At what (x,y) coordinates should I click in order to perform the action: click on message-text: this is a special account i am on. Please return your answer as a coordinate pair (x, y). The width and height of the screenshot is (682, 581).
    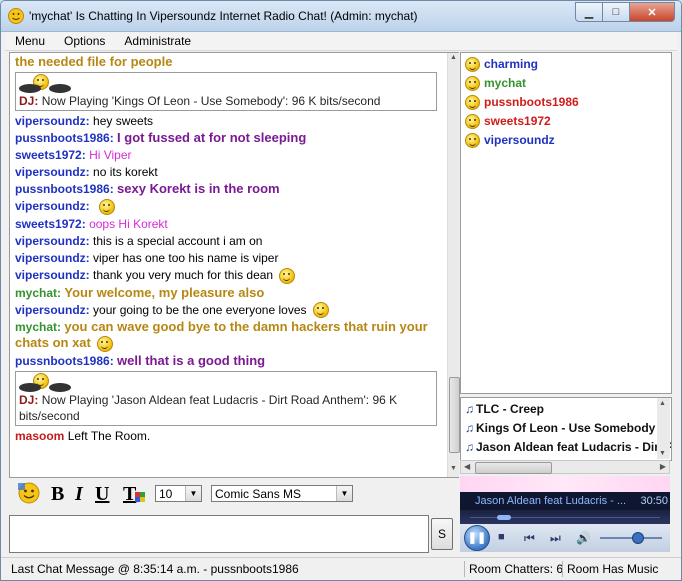
    Looking at the image, I should click on (178, 240).